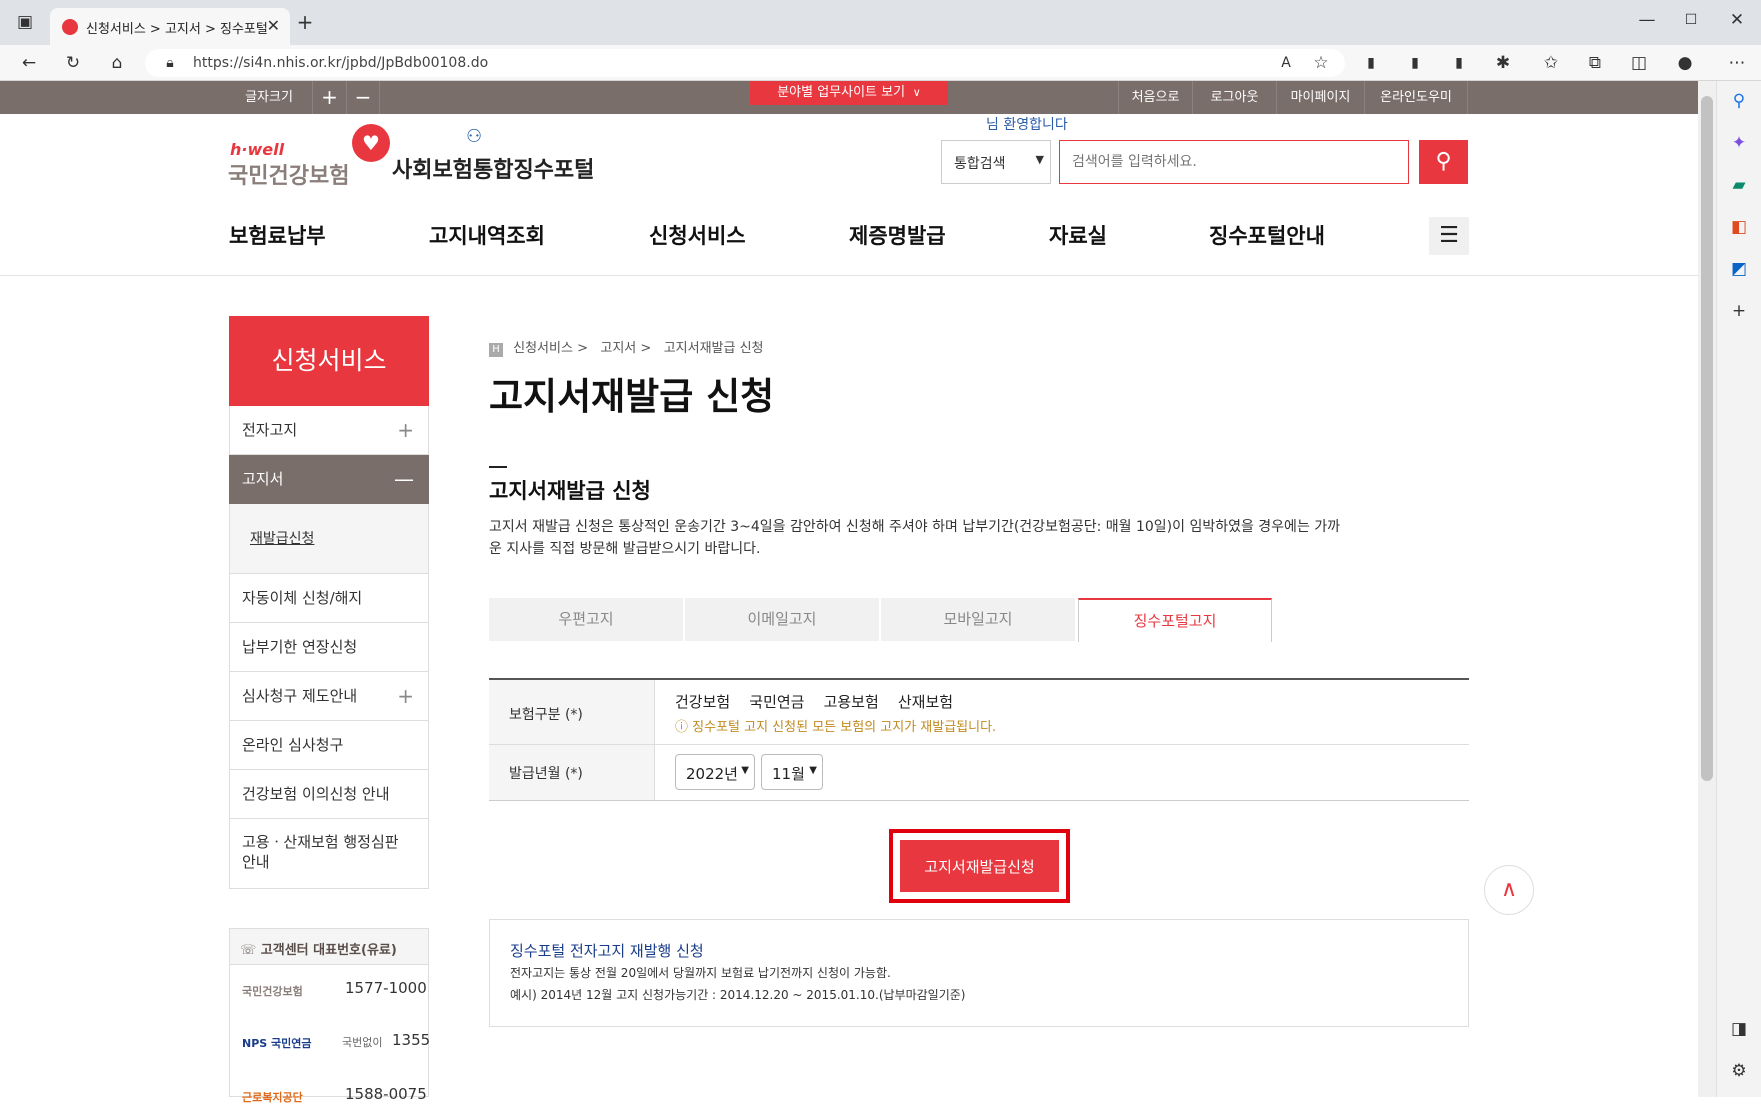 The image size is (1761, 1105). Describe the element at coordinates (1739, 101) in the screenshot. I see `bing-search-icon: ⚲` at that location.